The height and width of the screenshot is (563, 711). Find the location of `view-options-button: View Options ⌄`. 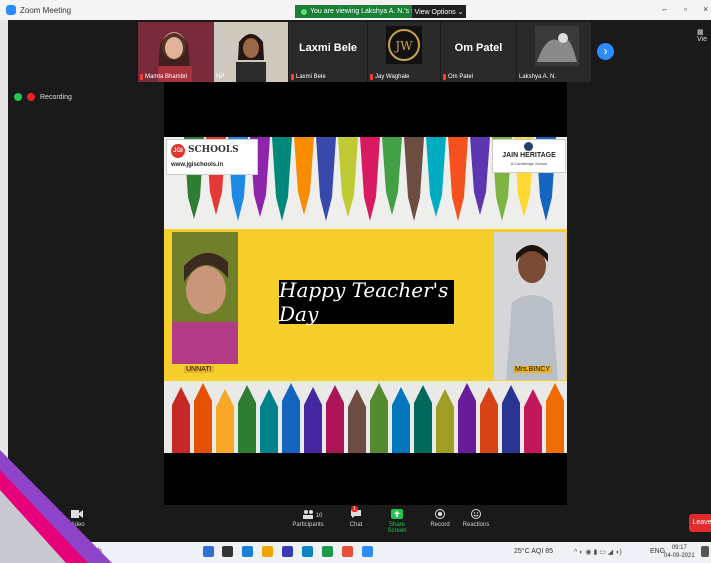

view-options-button: View Options ⌄ is located at coordinates (439, 11).